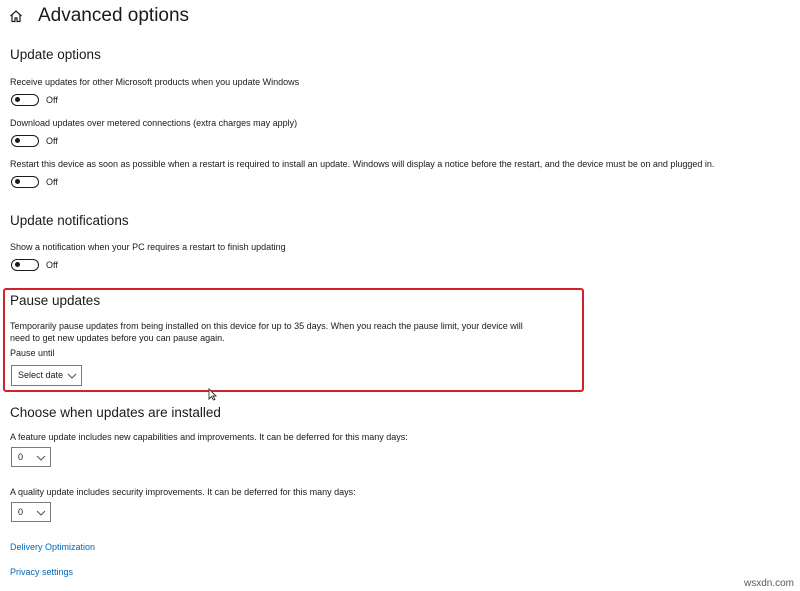 This screenshot has width=800, height=591. What do you see at coordinates (52, 100) in the screenshot?
I see `receive-updates-state: Off` at bounding box center [52, 100].